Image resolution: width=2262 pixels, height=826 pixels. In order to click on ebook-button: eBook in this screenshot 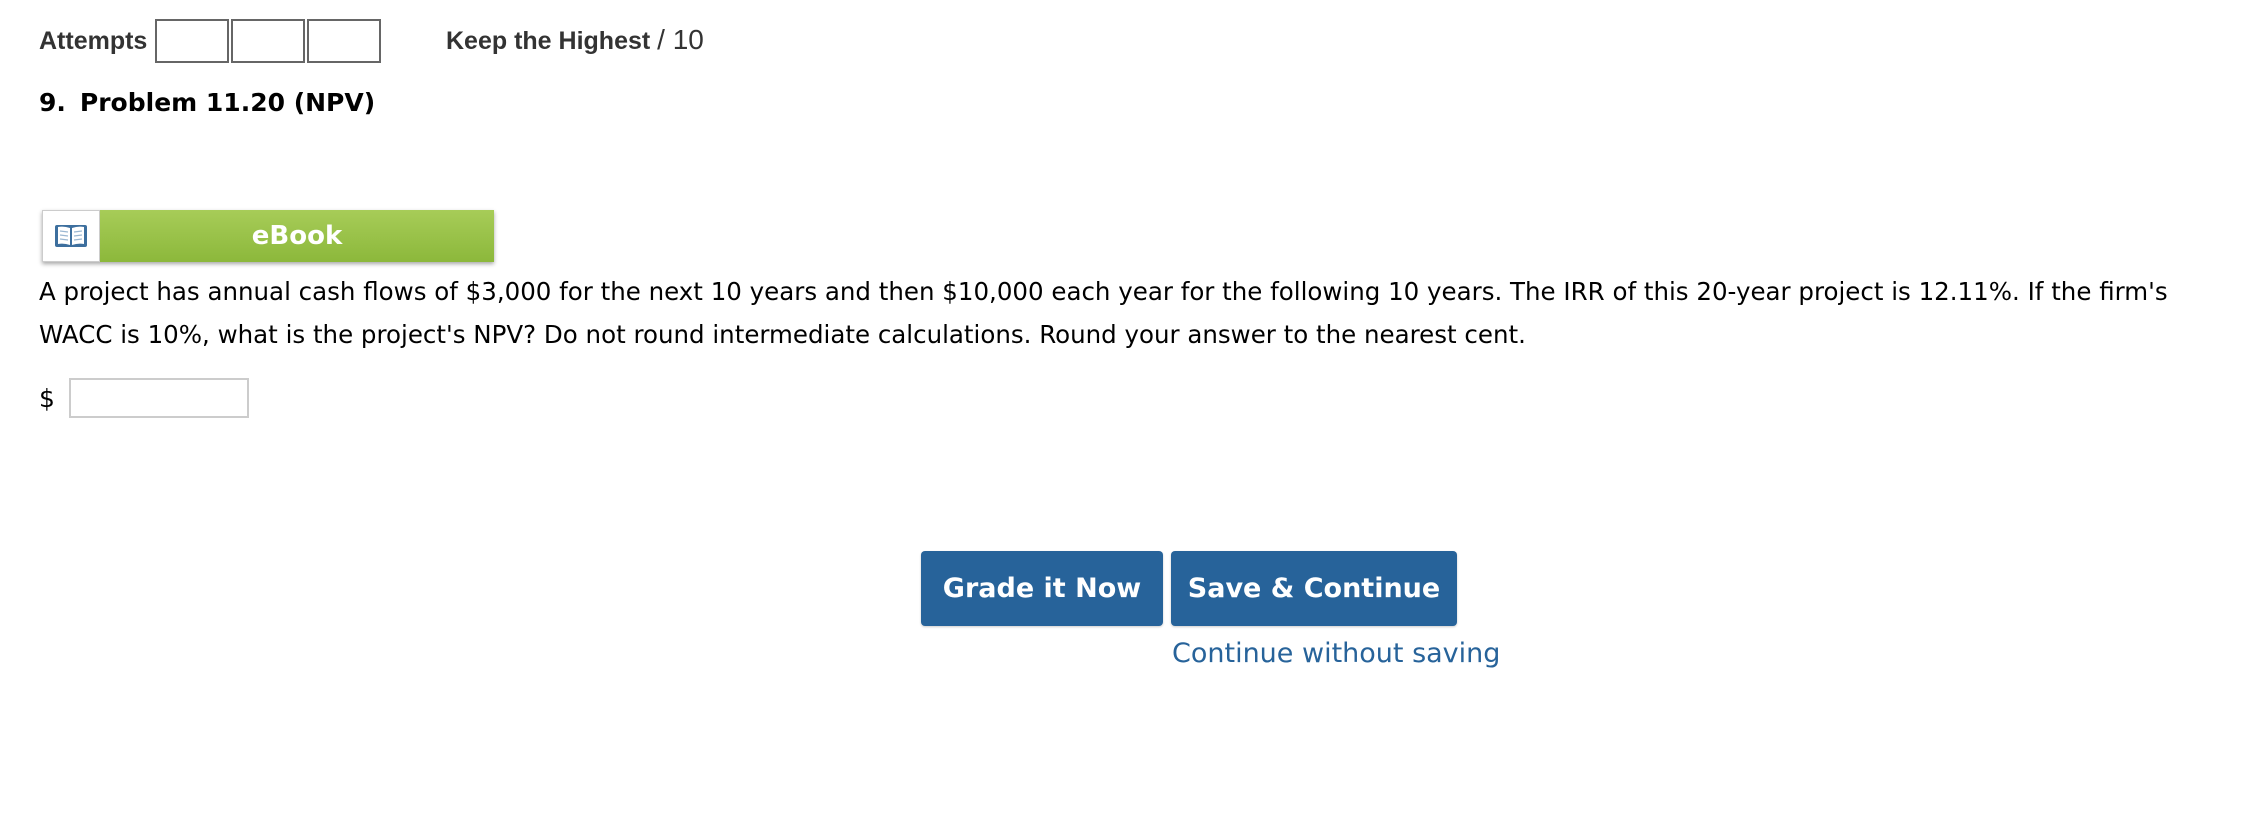, I will do `click(268, 236)`.